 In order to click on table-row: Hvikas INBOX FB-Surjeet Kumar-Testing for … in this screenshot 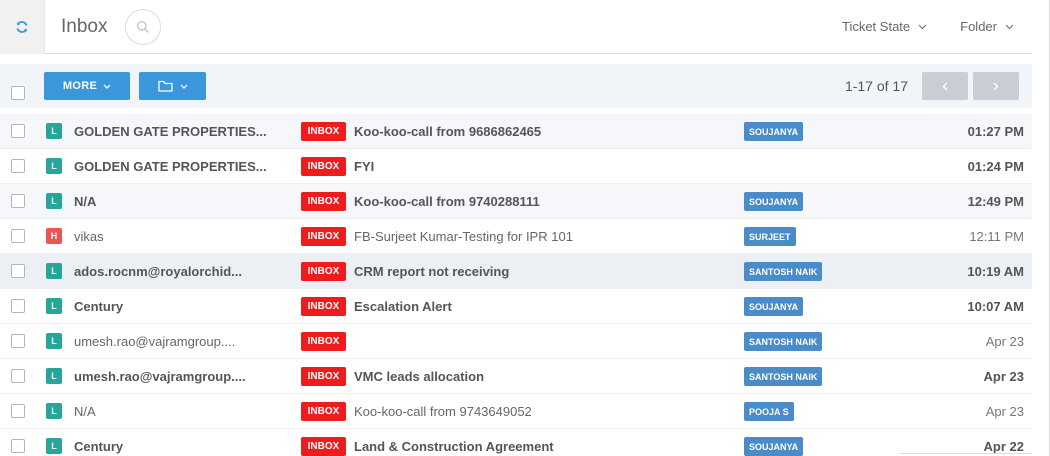, I will do `click(516, 236)`.